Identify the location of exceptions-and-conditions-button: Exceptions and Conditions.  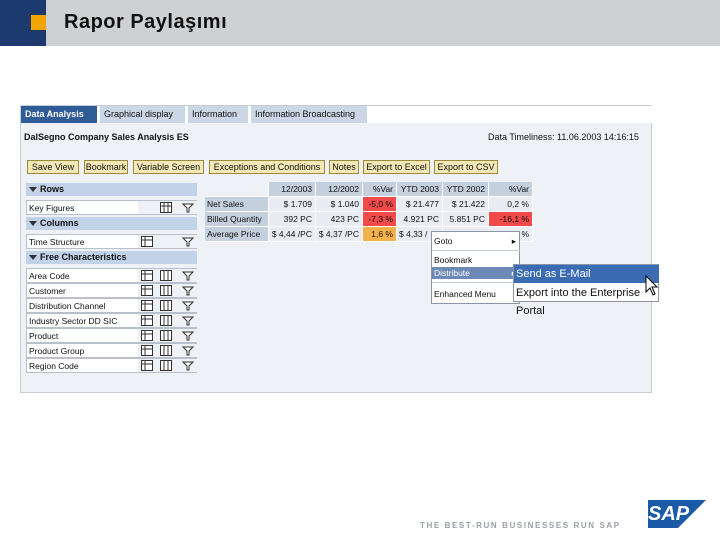
(267, 167).